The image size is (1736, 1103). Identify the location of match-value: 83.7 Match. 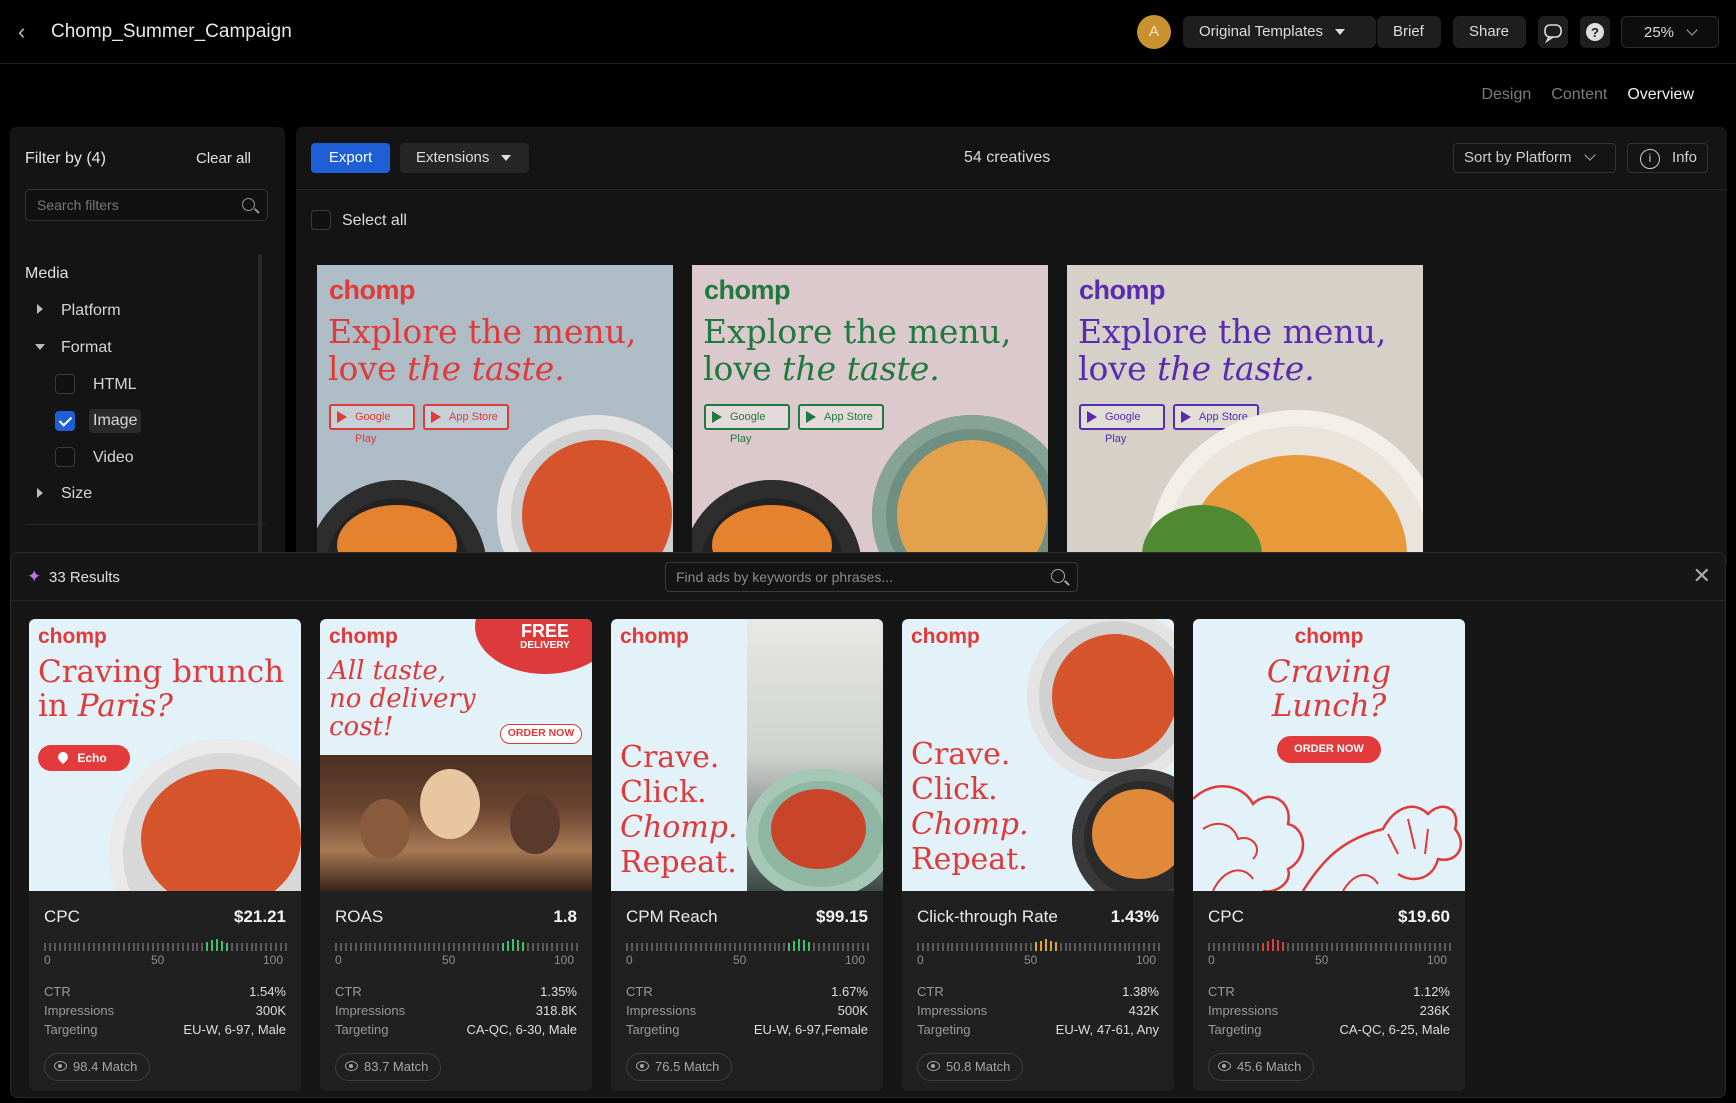
(396, 1066).